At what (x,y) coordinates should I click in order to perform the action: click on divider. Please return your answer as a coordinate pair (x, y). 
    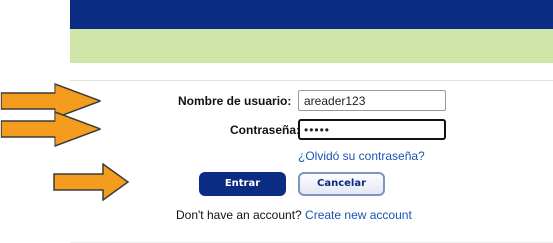
    Looking at the image, I should click on (311, 80).